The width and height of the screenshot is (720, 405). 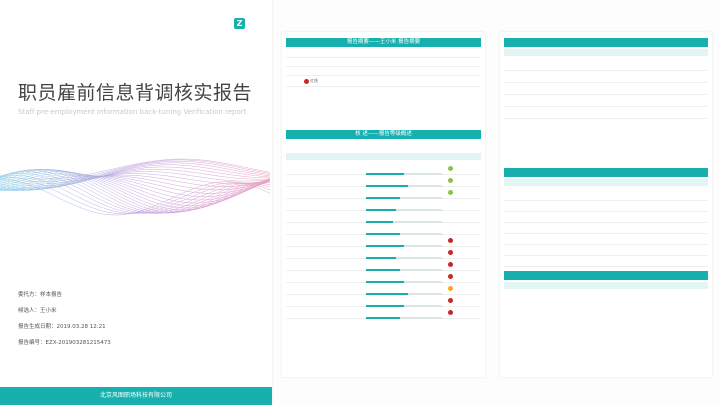 I want to click on redline-label: 红线, so click(x=314, y=80).